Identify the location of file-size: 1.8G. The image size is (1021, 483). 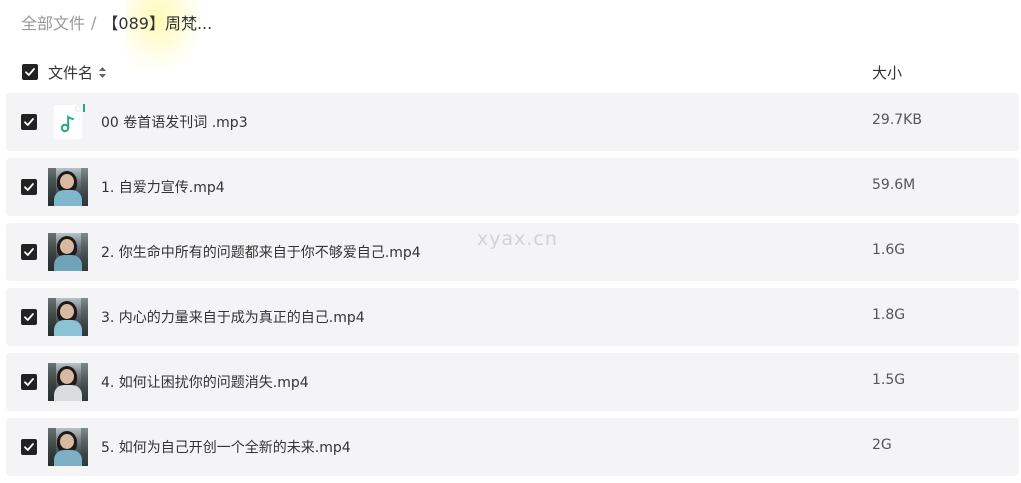
(889, 315).